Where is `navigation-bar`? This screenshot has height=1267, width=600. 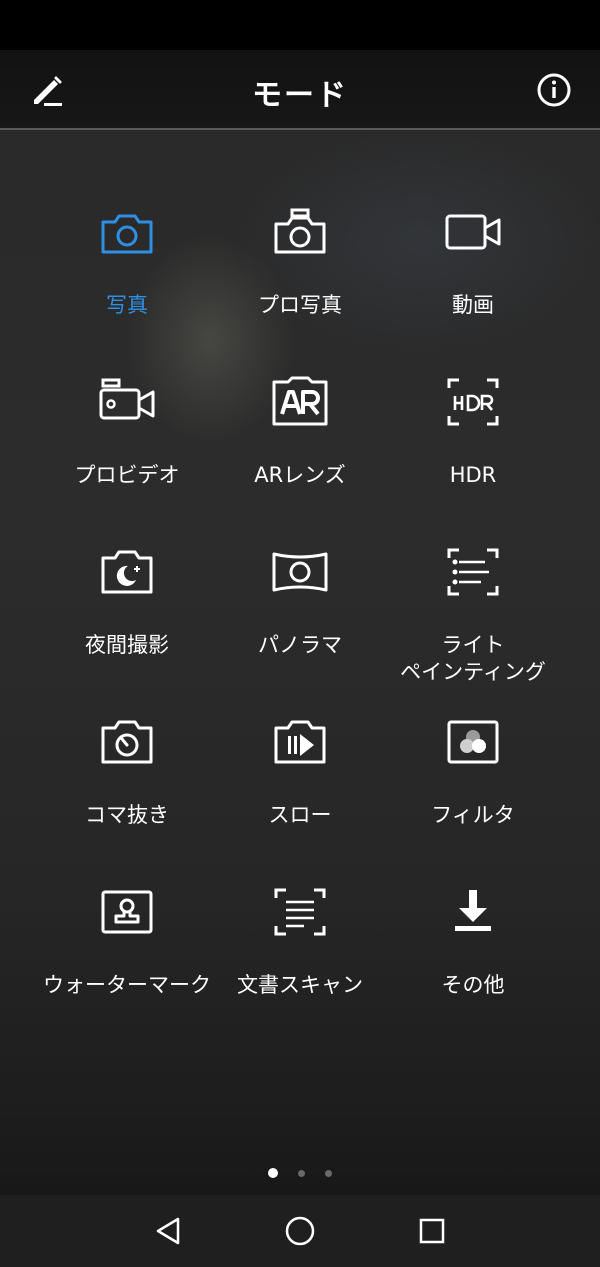
navigation-bar is located at coordinates (300, 1231).